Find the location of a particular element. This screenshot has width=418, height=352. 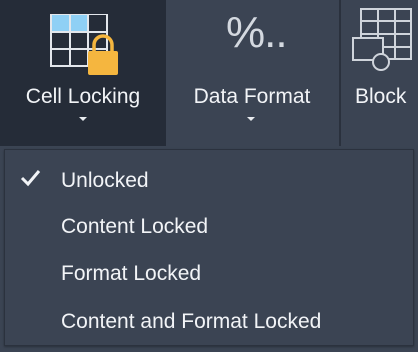

cell-locking-label: Cell Locking is located at coordinates (83, 96).